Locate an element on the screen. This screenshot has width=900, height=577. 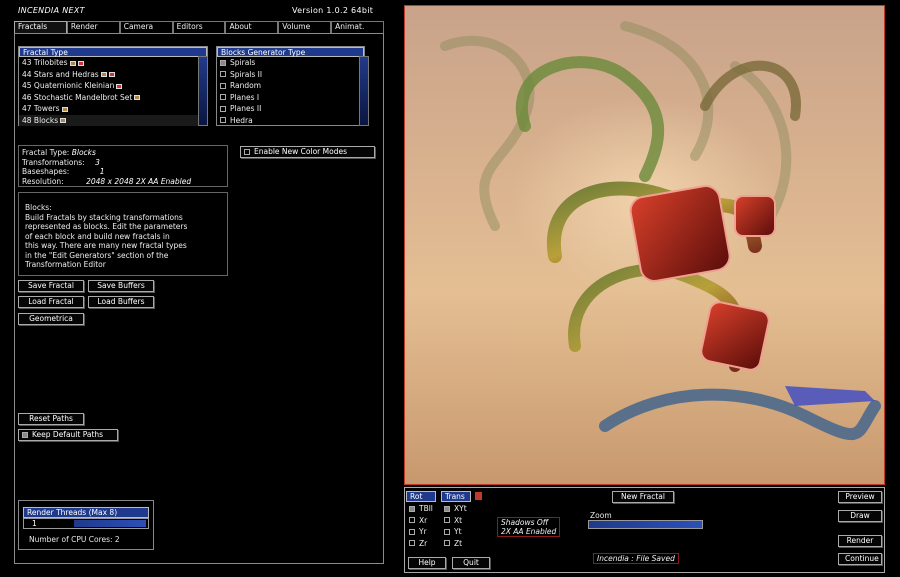
rot-options: TBll Xr Yr Zr is located at coordinates (422, 526).